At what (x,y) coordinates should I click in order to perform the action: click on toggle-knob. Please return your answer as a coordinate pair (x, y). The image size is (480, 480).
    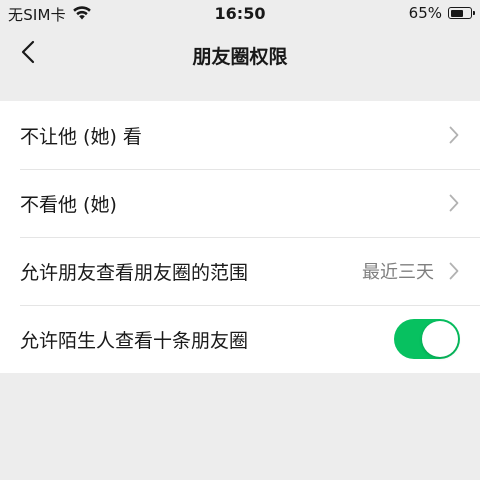
    Looking at the image, I should click on (440, 339).